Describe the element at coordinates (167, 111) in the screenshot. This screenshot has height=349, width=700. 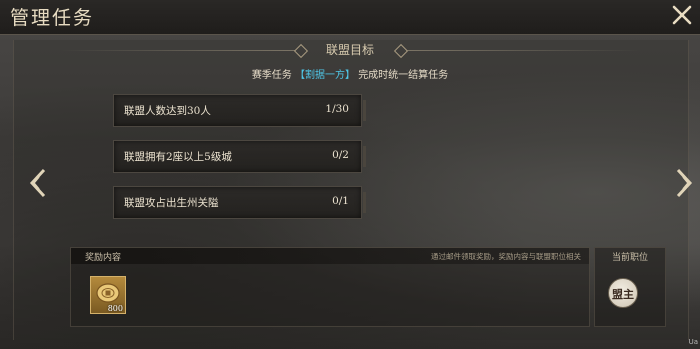
I see `task-name: 联盟人数达到30人` at that location.